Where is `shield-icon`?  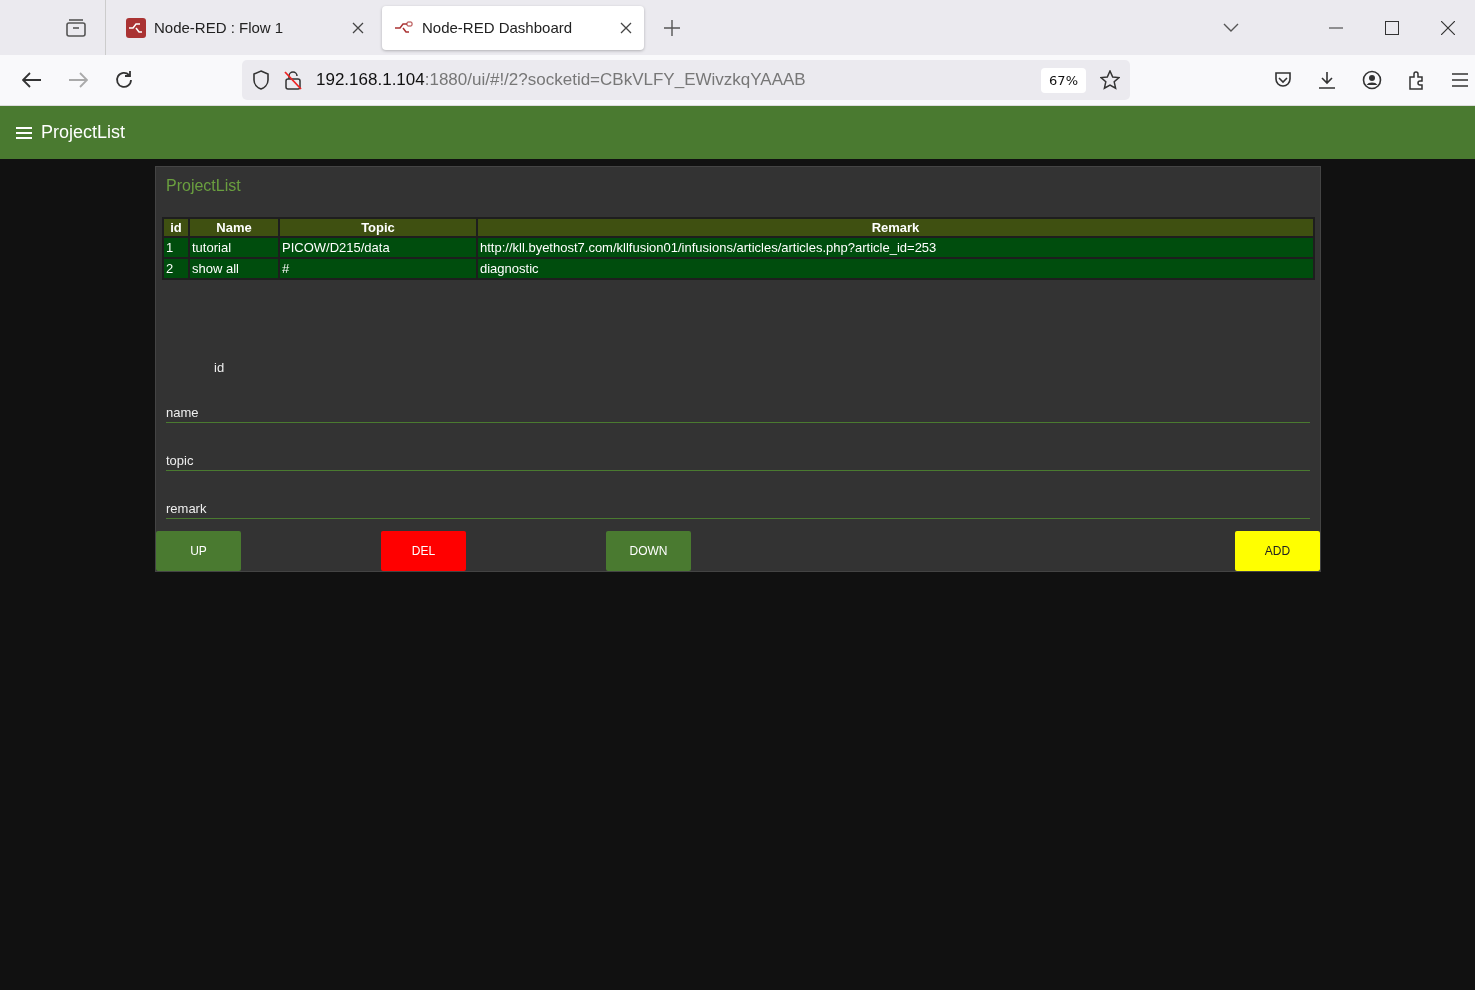 shield-icon is located at coordinates (261, 80).